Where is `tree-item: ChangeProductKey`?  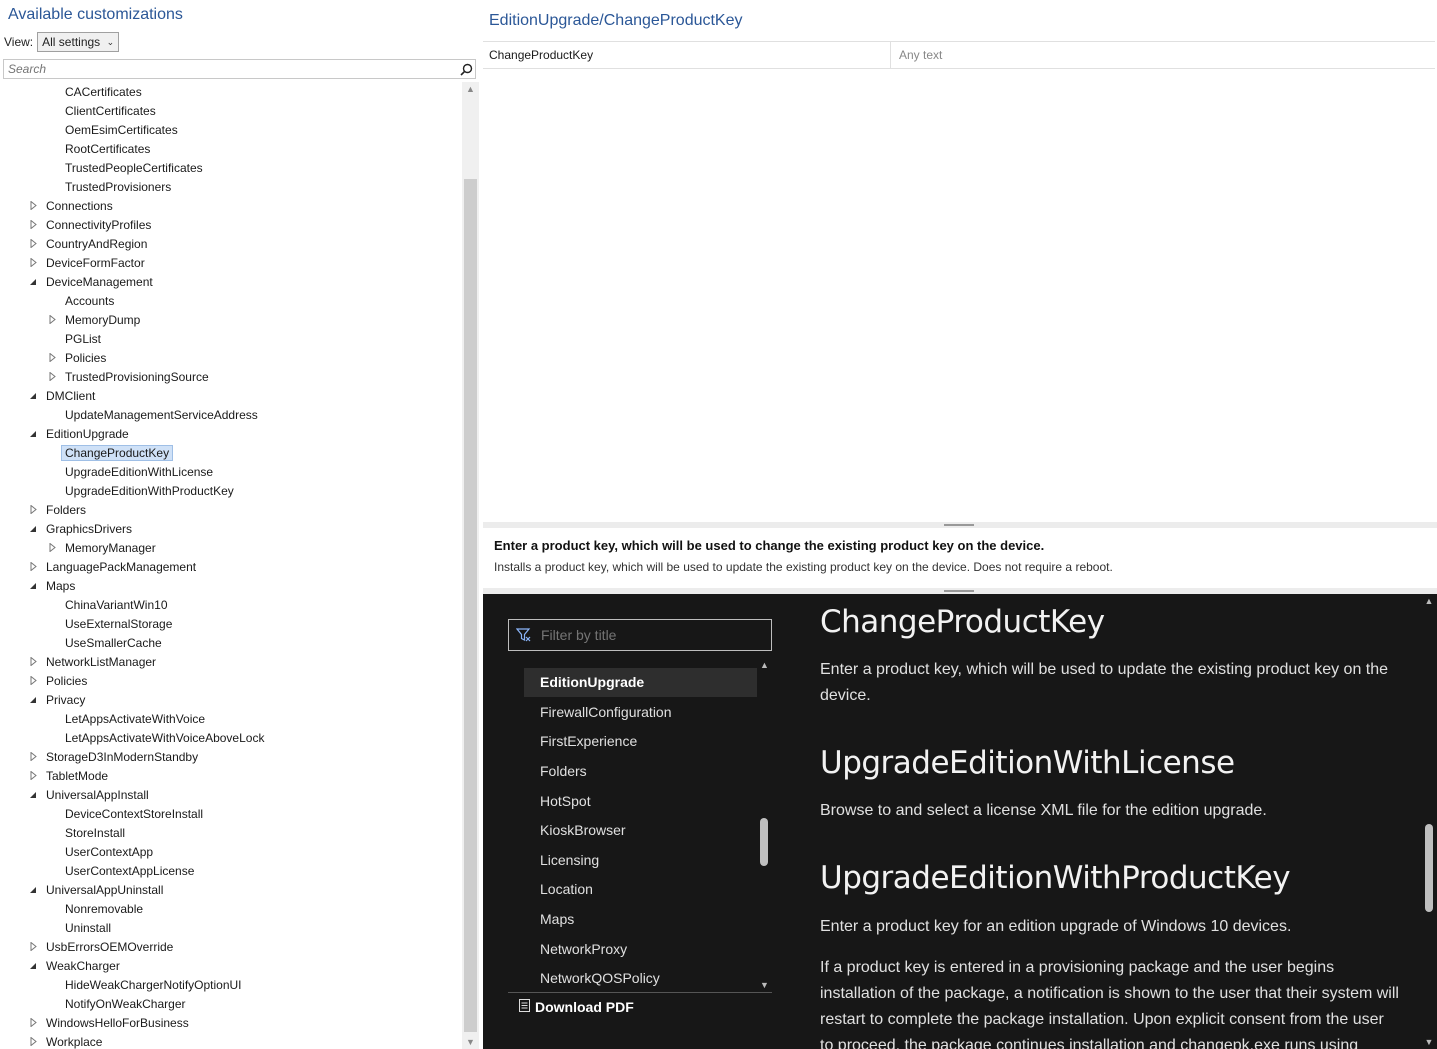 tree-item: ChangeProductKey is located at coordinates (117, 452).